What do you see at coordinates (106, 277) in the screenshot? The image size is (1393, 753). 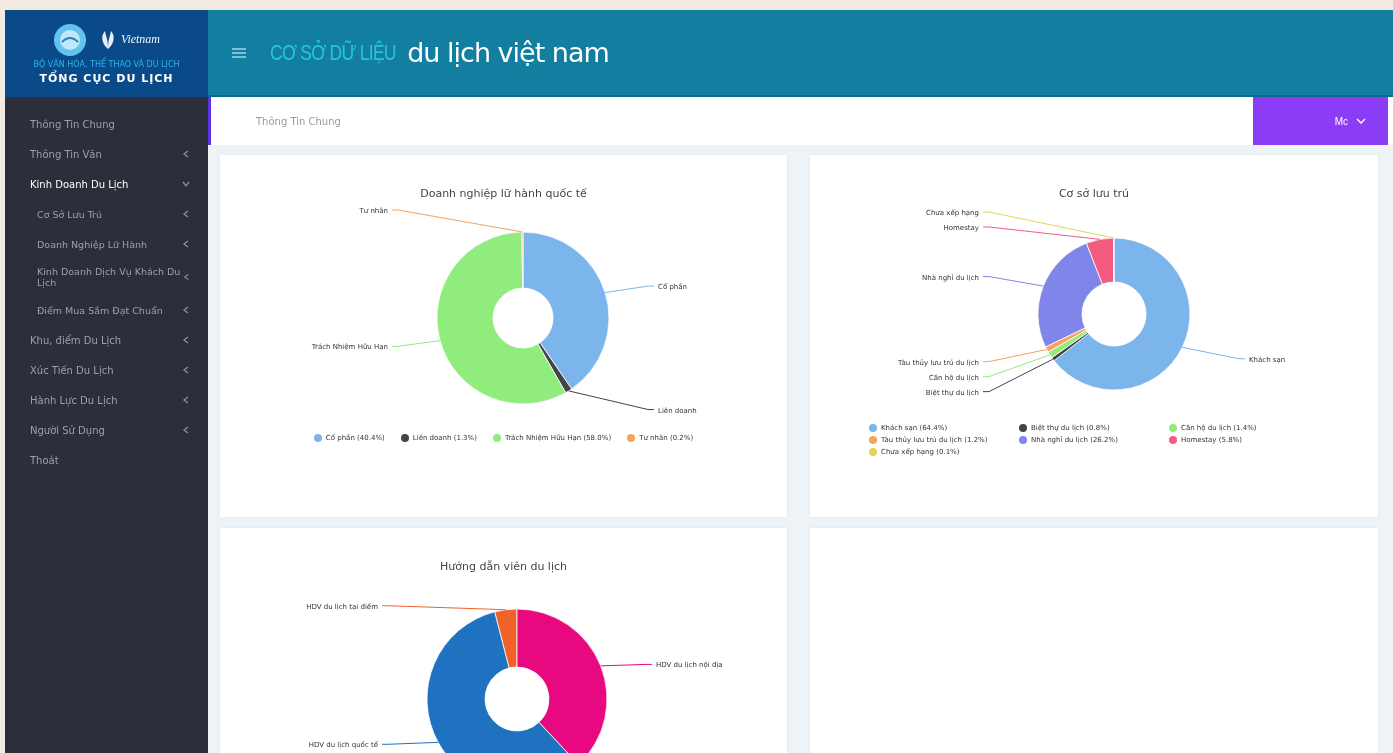 I see `sidebar-item: Kinh Doanh Dịch Vụ Khách Du Lịch` at bounding box center [106, 277].